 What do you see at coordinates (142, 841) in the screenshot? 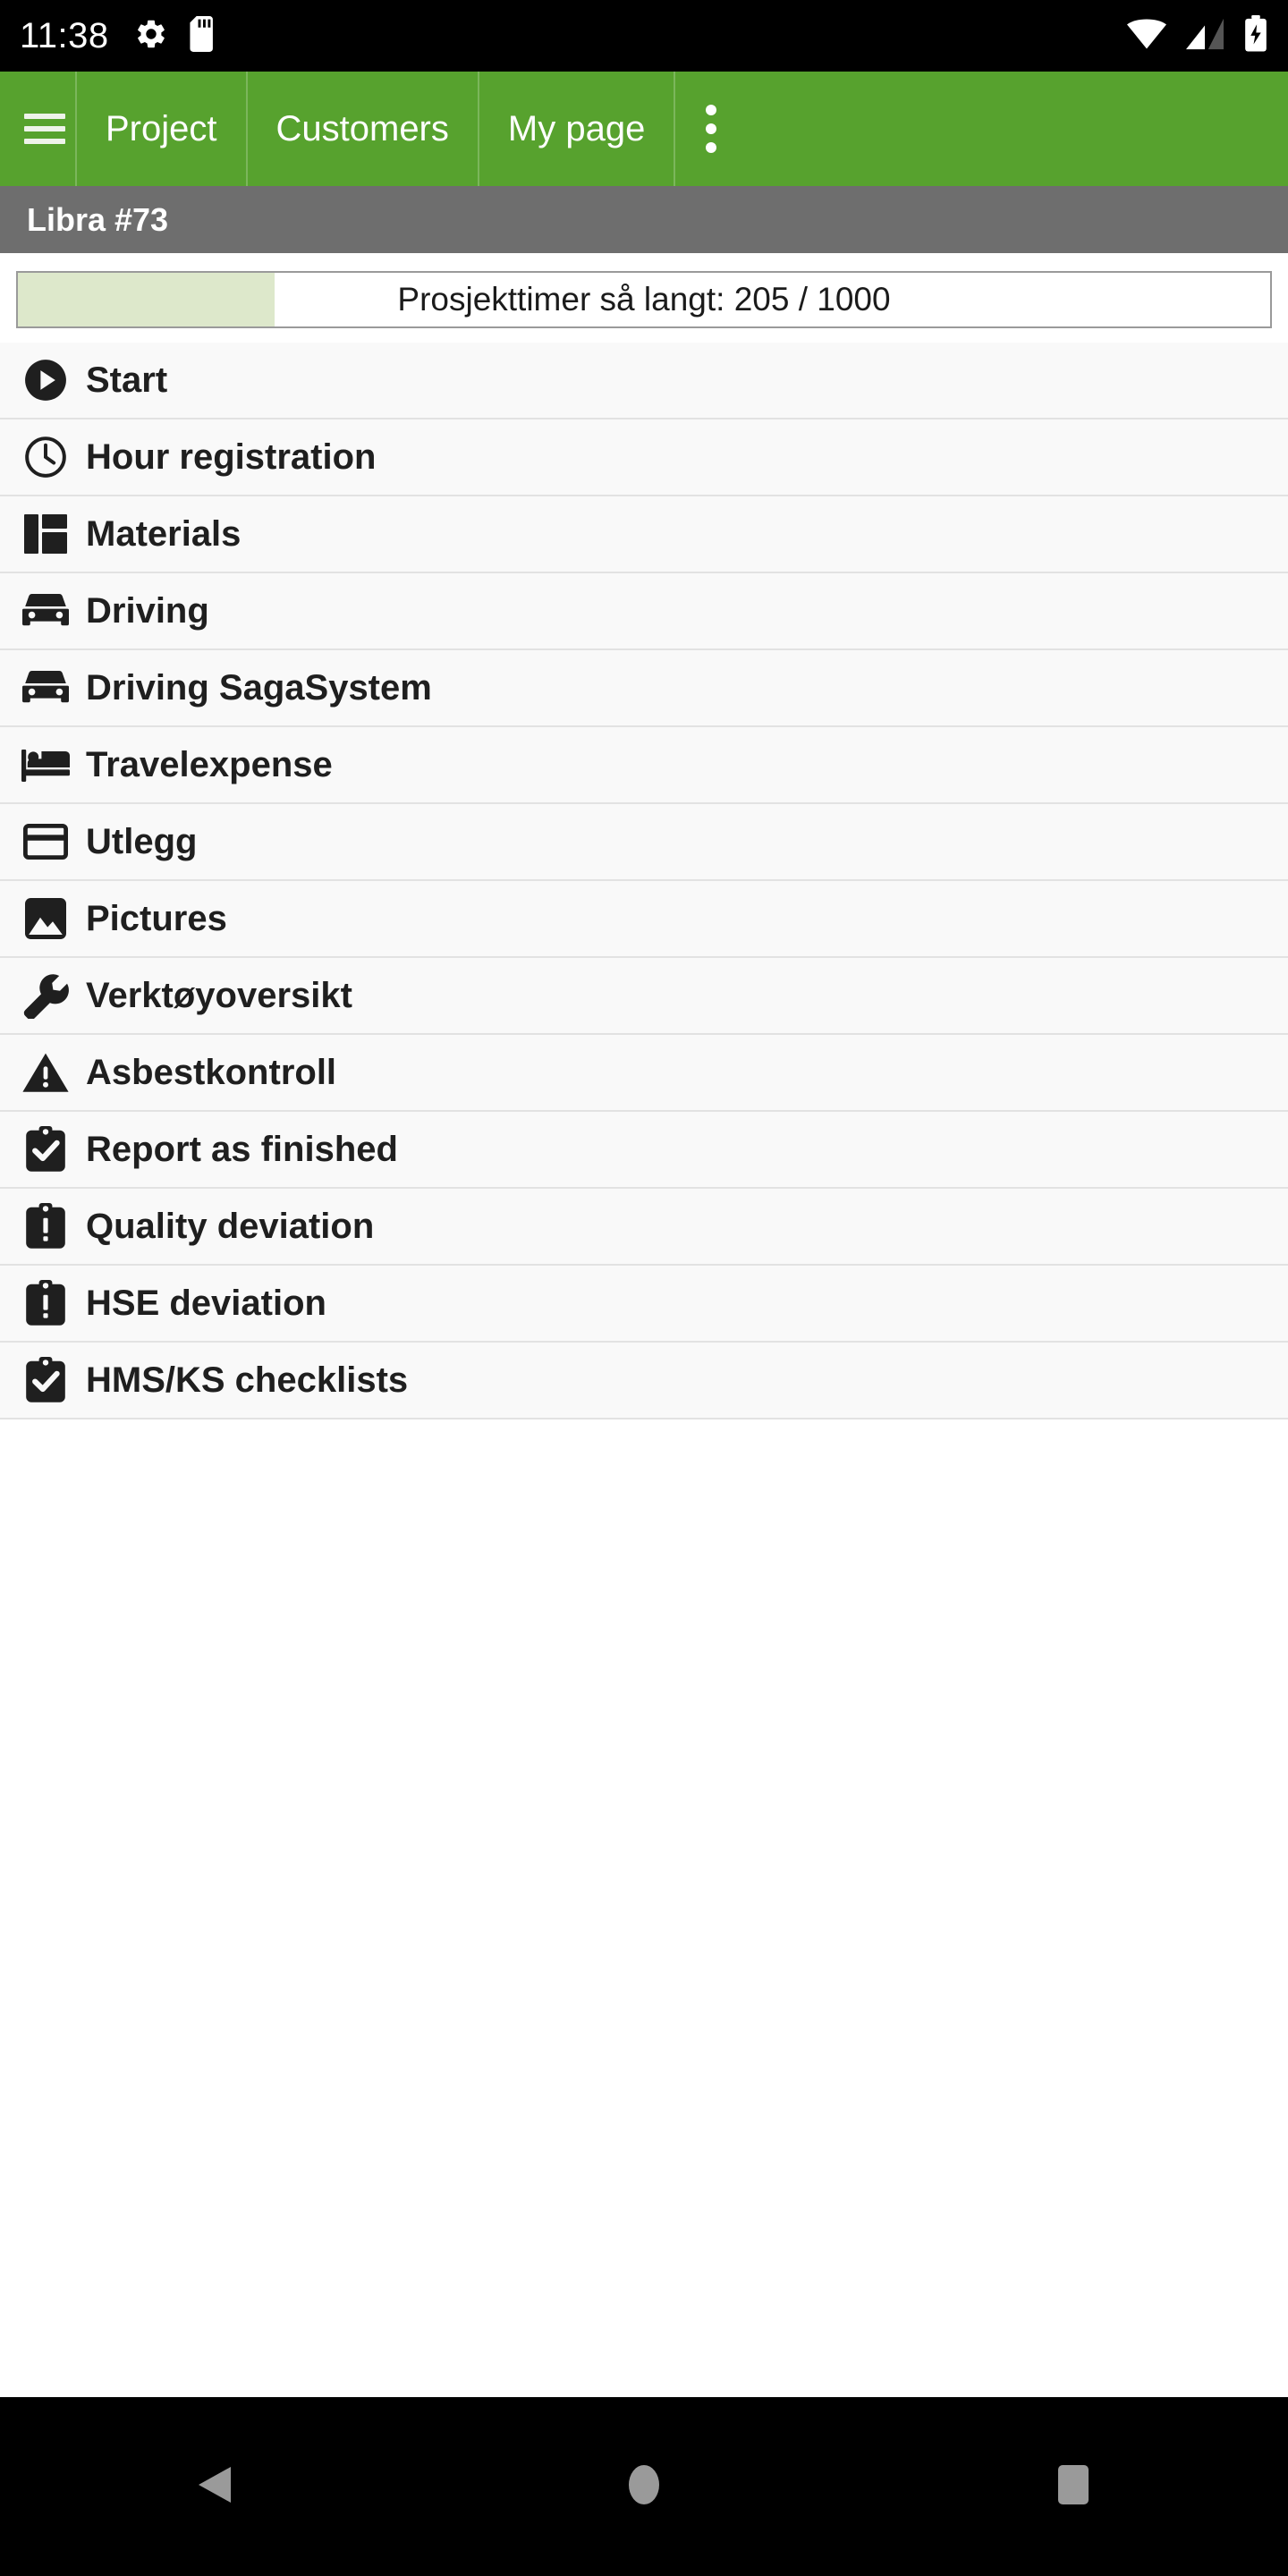
I see `menu-item-label: Utlegg` at bounding box center [142, 841].